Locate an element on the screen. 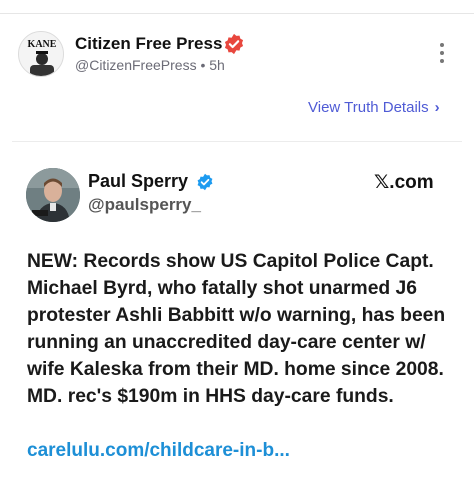  avatar-logo-text: KANE is located at coordinates (42, 44).